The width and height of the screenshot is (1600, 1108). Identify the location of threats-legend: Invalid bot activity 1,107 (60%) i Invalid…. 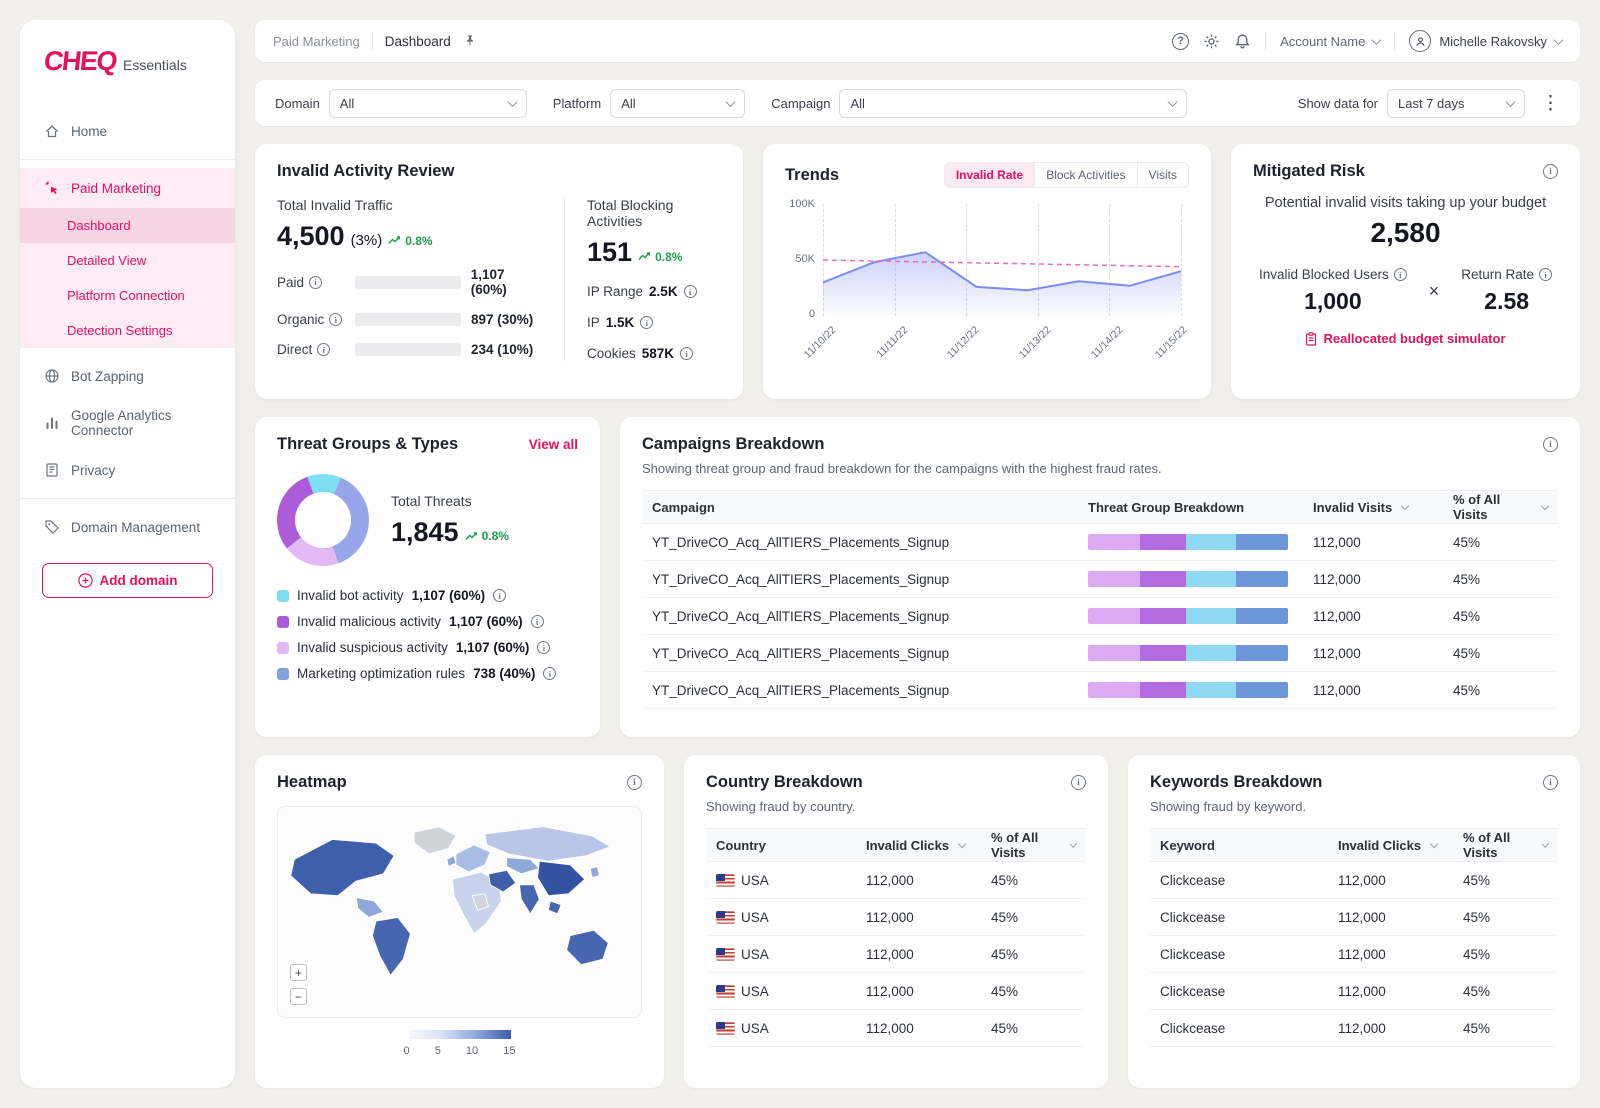
(427, 634).